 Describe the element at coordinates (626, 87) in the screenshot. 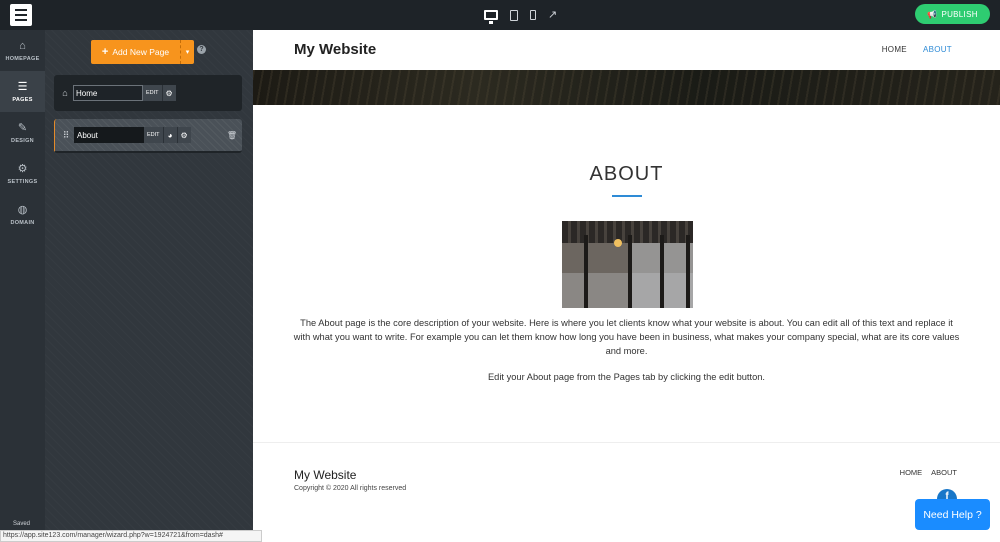

I see `header-banner-image` at that location.